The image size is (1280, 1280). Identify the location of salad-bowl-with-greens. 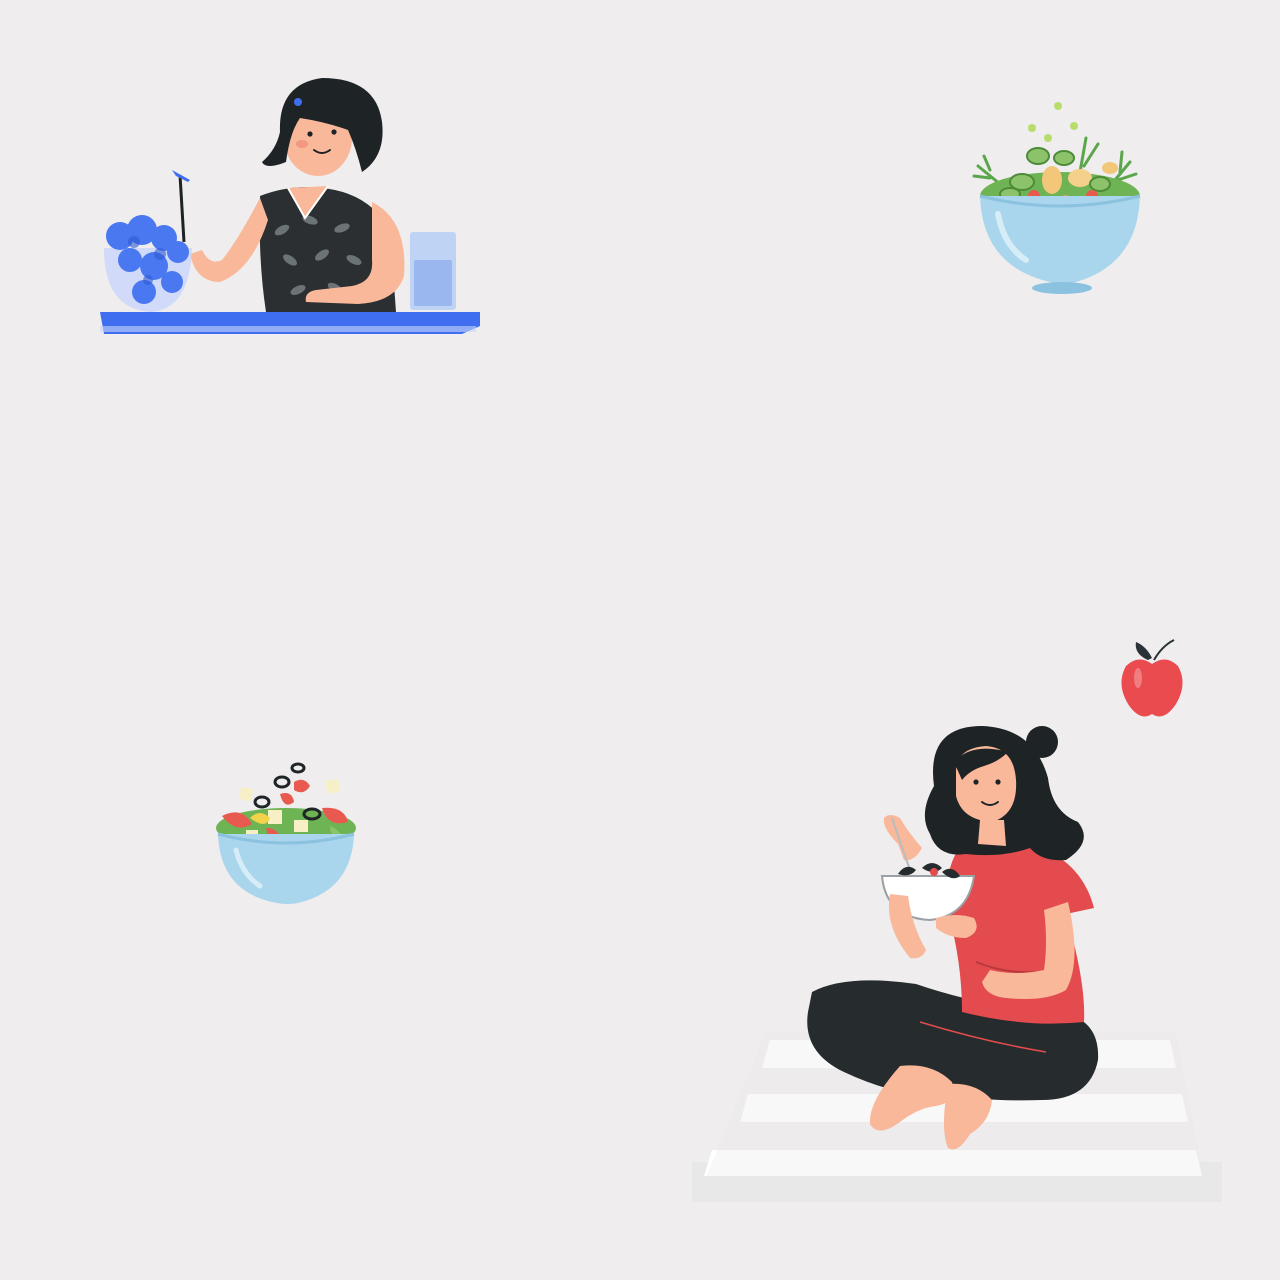
(1060, 196).